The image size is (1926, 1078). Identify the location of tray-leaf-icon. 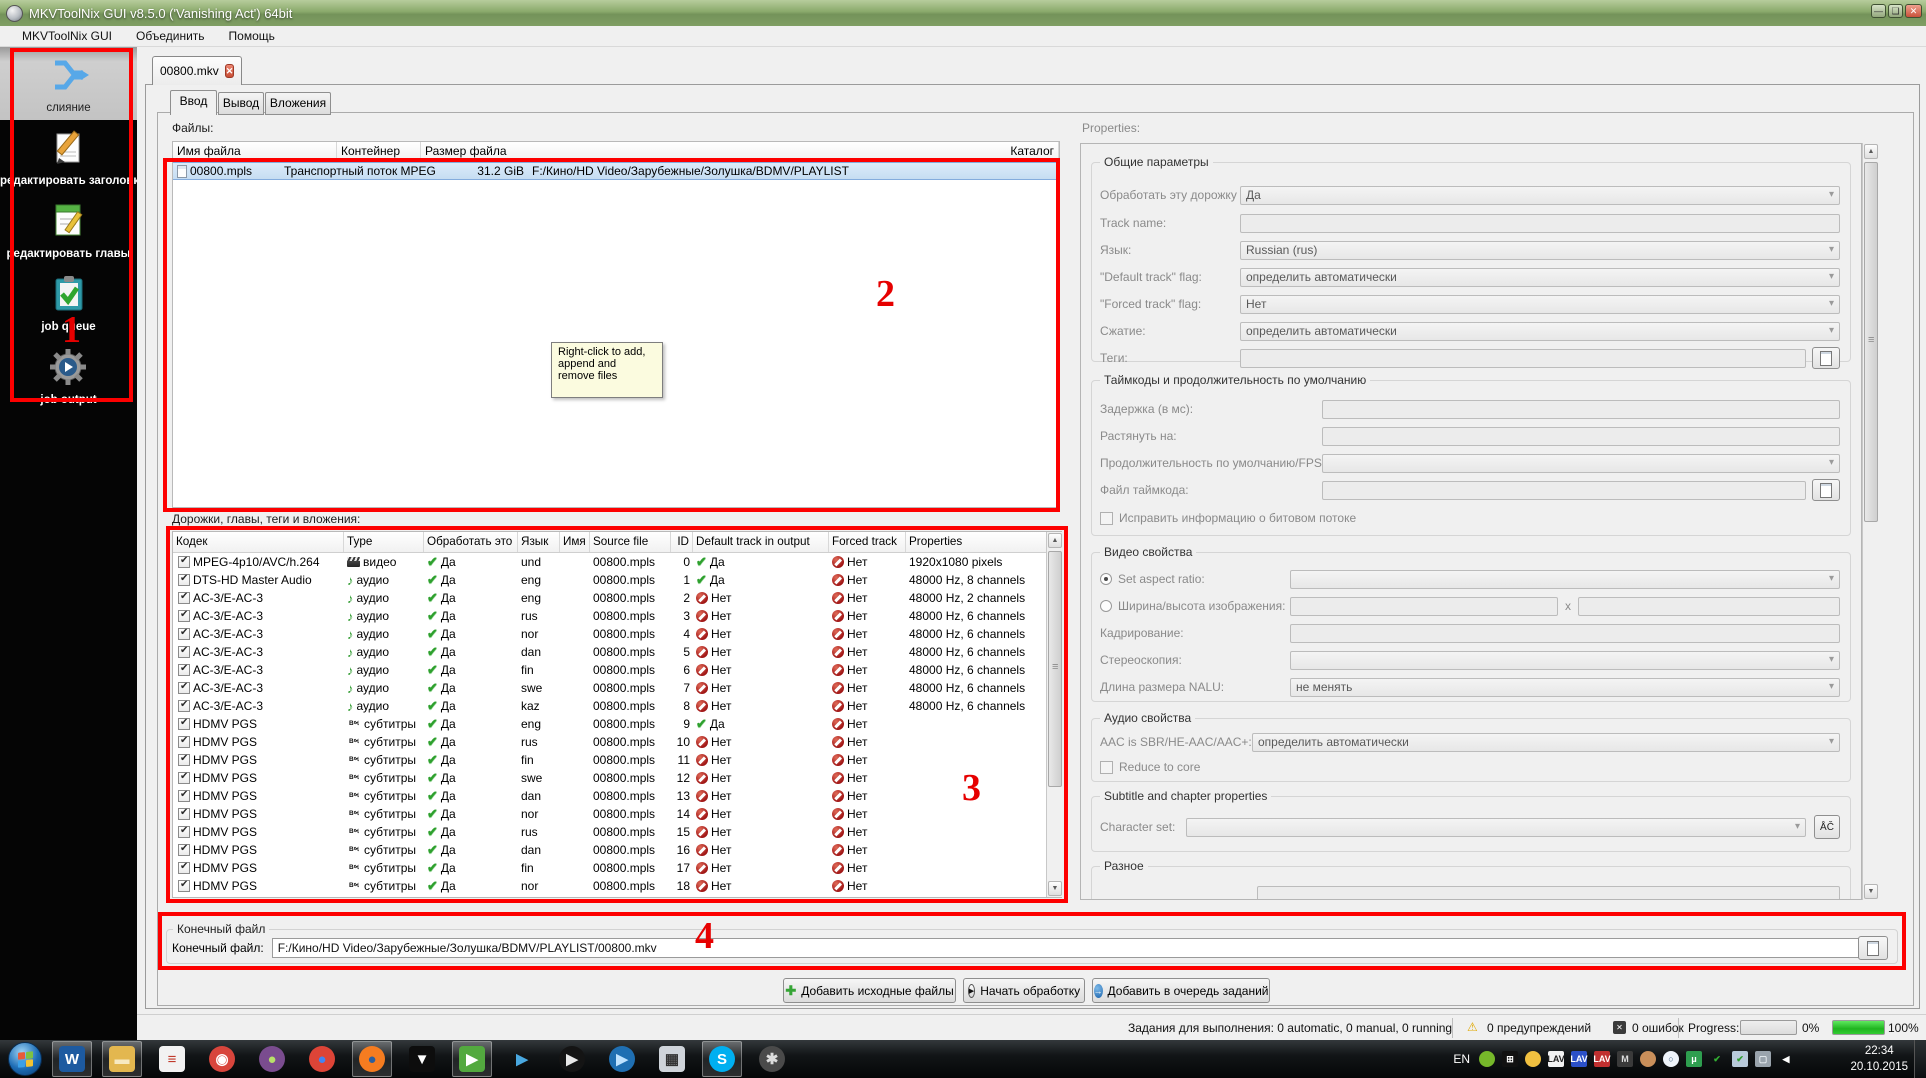
(1487, 1059).